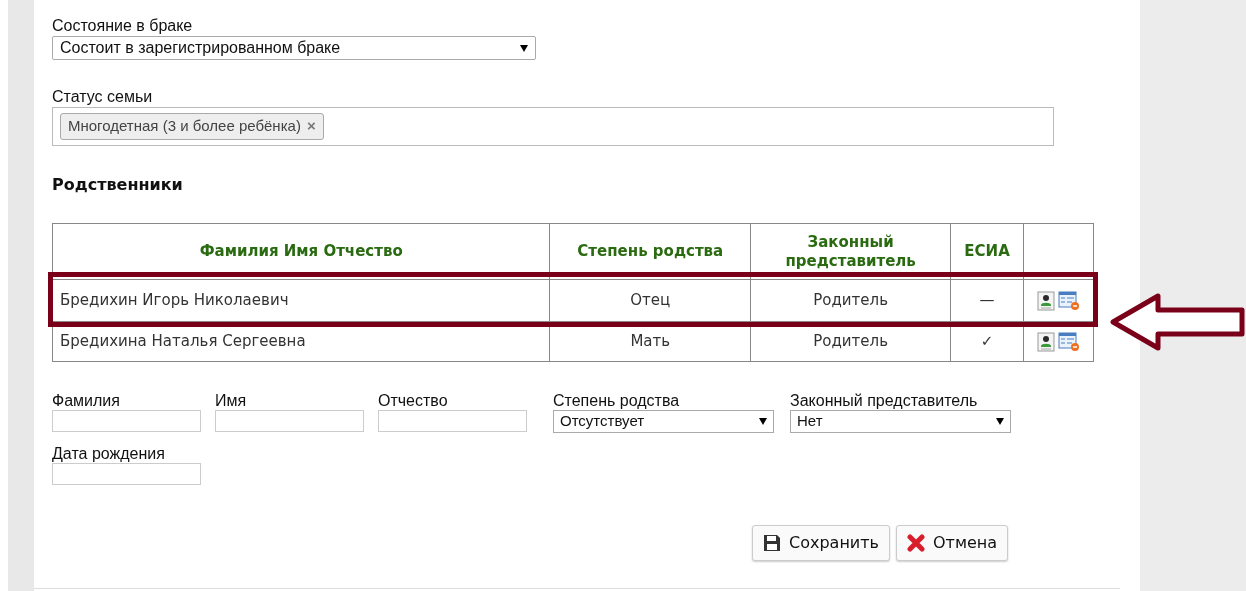 The width and height of the screenshot is (1246, 591). What do you see at coordinates (118, 185) in the screenshot?
I see `section-title: Родственники` at bounding box center [118, 185].